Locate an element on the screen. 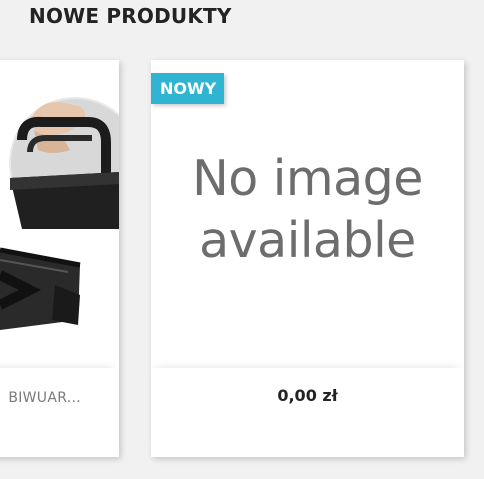 Image resolution: width=484 pixels, height=479 pixels. briefcase-bag-photo is located at coordinates (59, 213).